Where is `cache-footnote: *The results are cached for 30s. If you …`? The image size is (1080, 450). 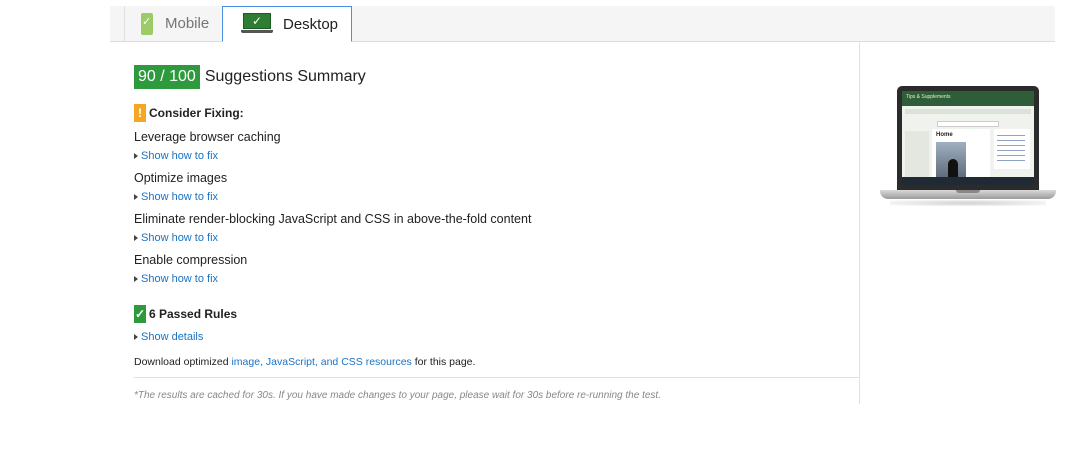 cache-footnote: *The results are cached for 30s. If you … is located at coordinates (397, 395).